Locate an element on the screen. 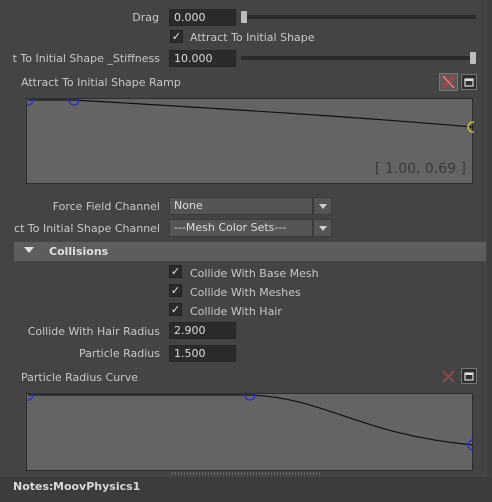 The height and width of the screenshot is (502, 492). drag-slider-track is located at coordinates (358, 17).